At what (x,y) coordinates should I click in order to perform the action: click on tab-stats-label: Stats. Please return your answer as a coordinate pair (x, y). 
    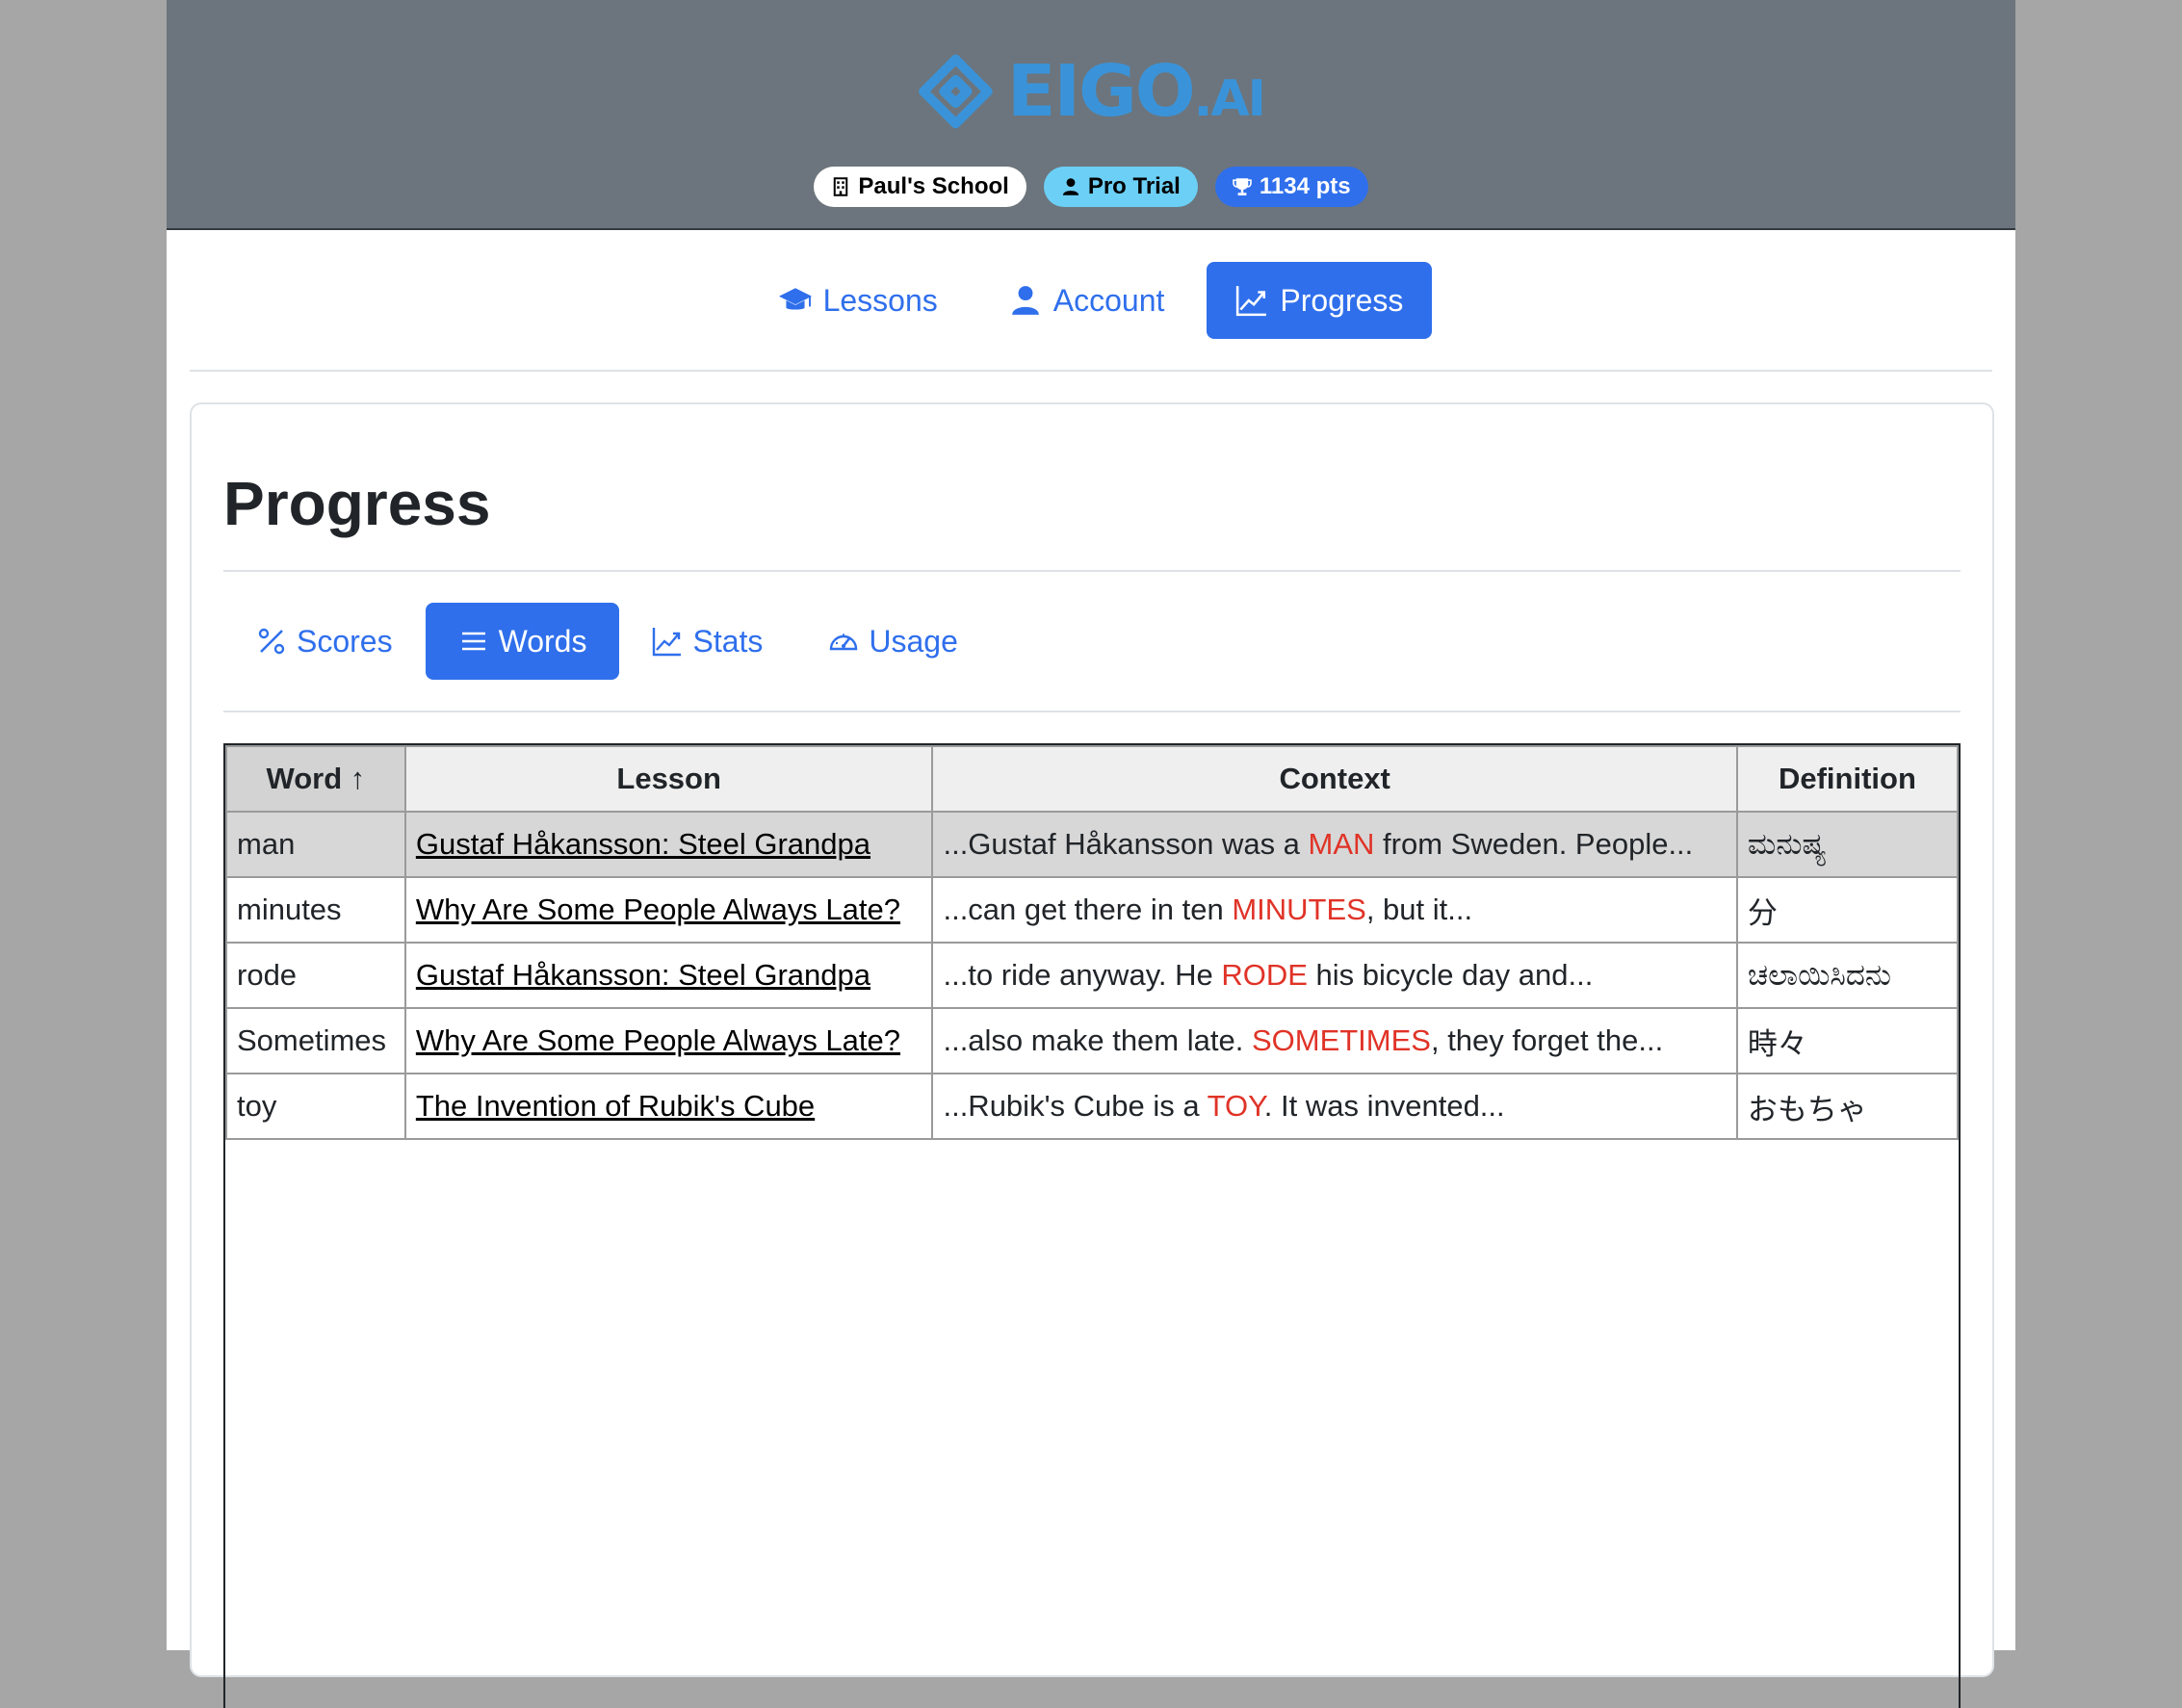
    Looking at the image, I should click on (728, 641).